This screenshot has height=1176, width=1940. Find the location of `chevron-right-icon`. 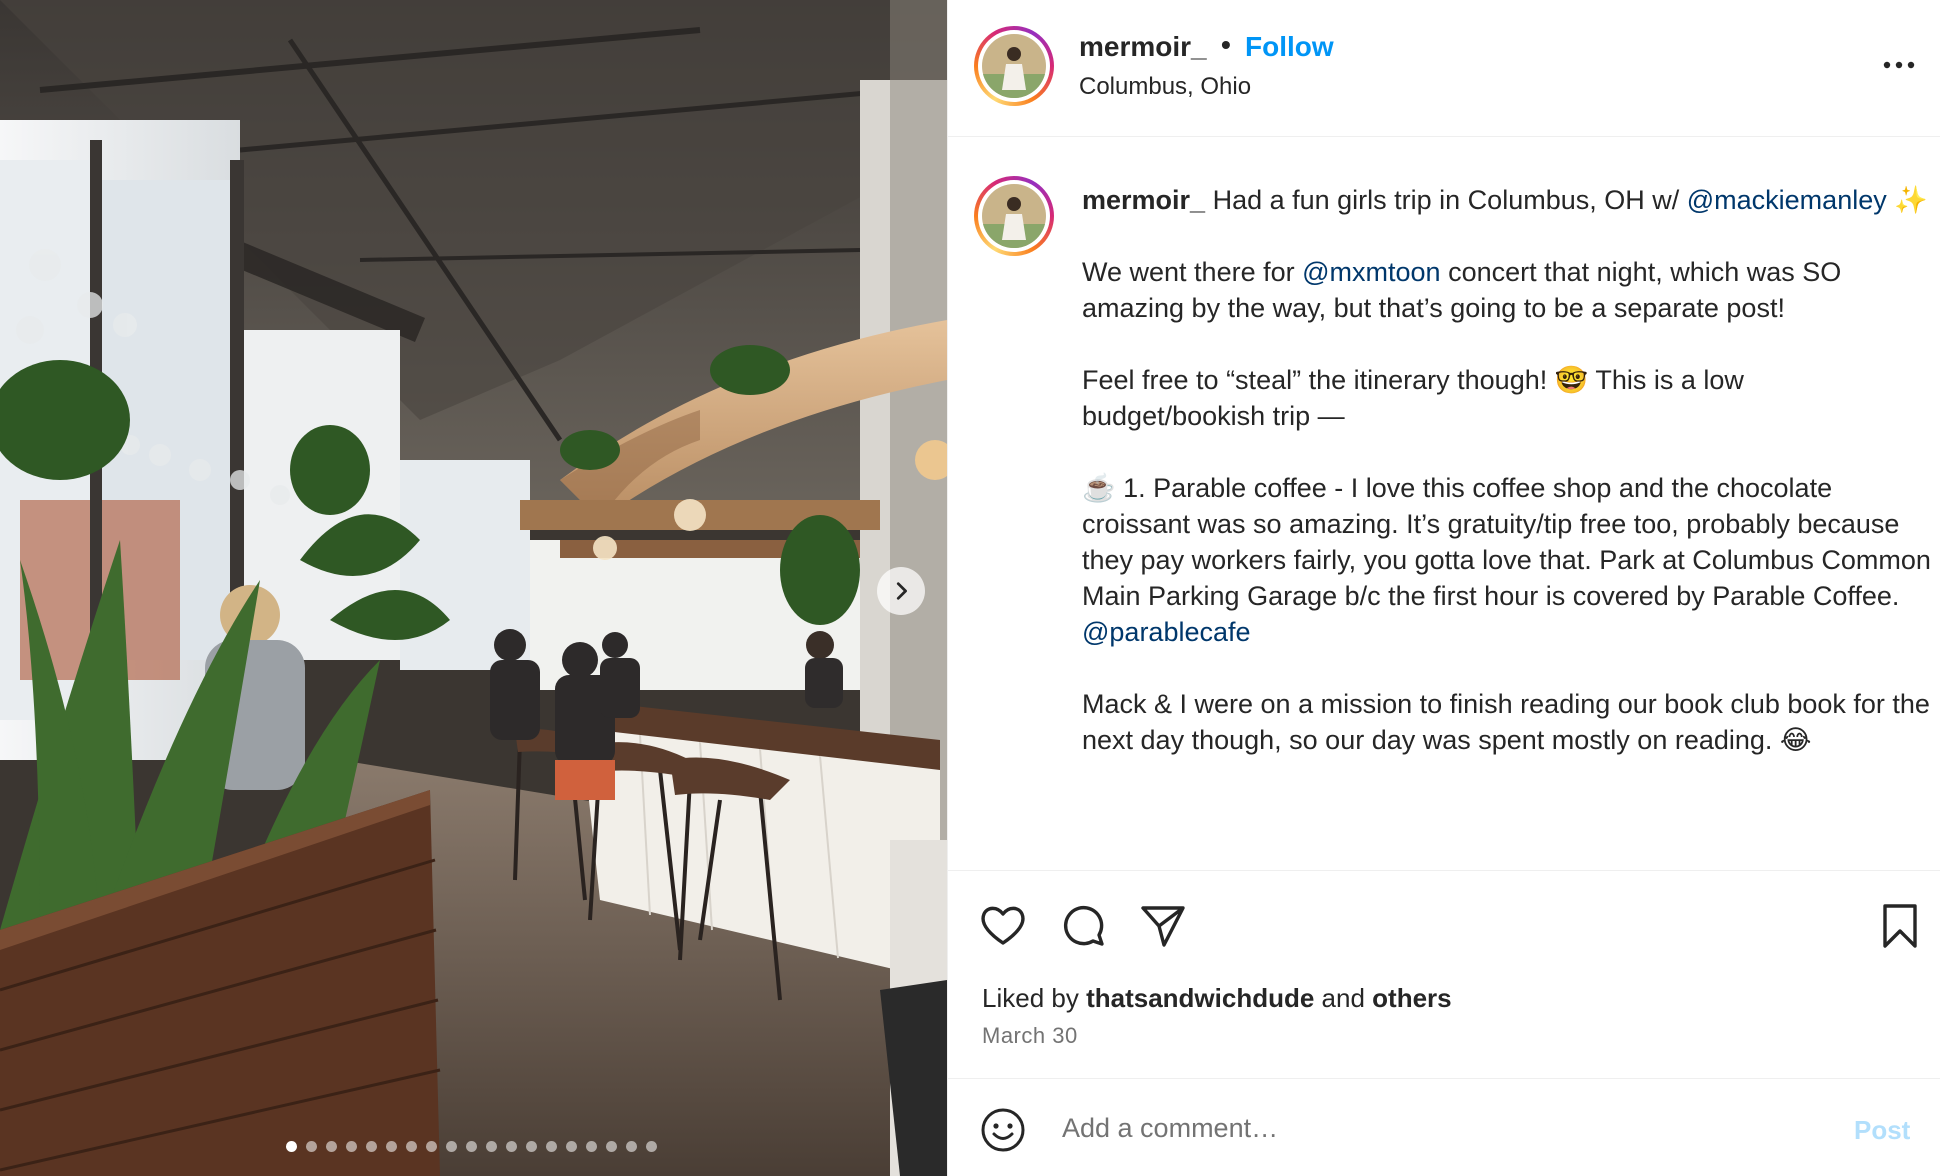

chevron-right-icon is located at coordinates (901, 591).